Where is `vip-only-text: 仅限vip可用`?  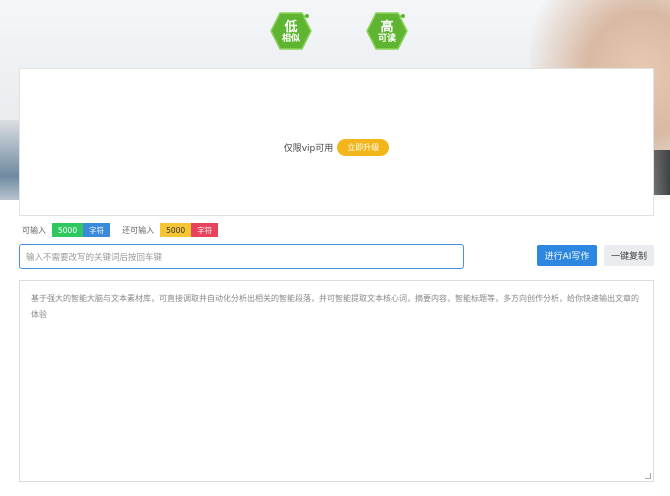 vip-only-text: 仅限vip可用 is located at coordinates (308, 149).